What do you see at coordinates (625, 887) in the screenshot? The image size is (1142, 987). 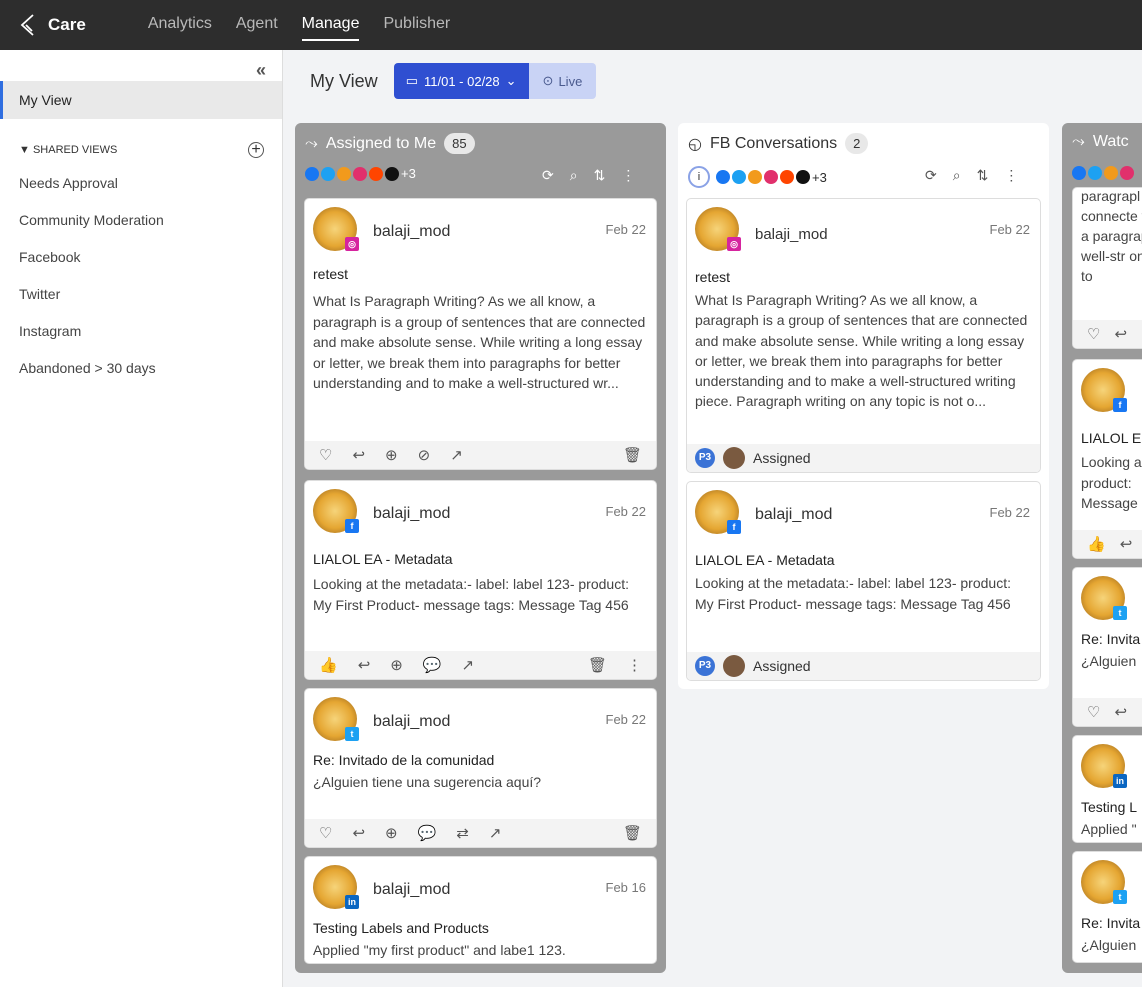 I see `message-date: Feb 16` at bounding box center [625, 887].